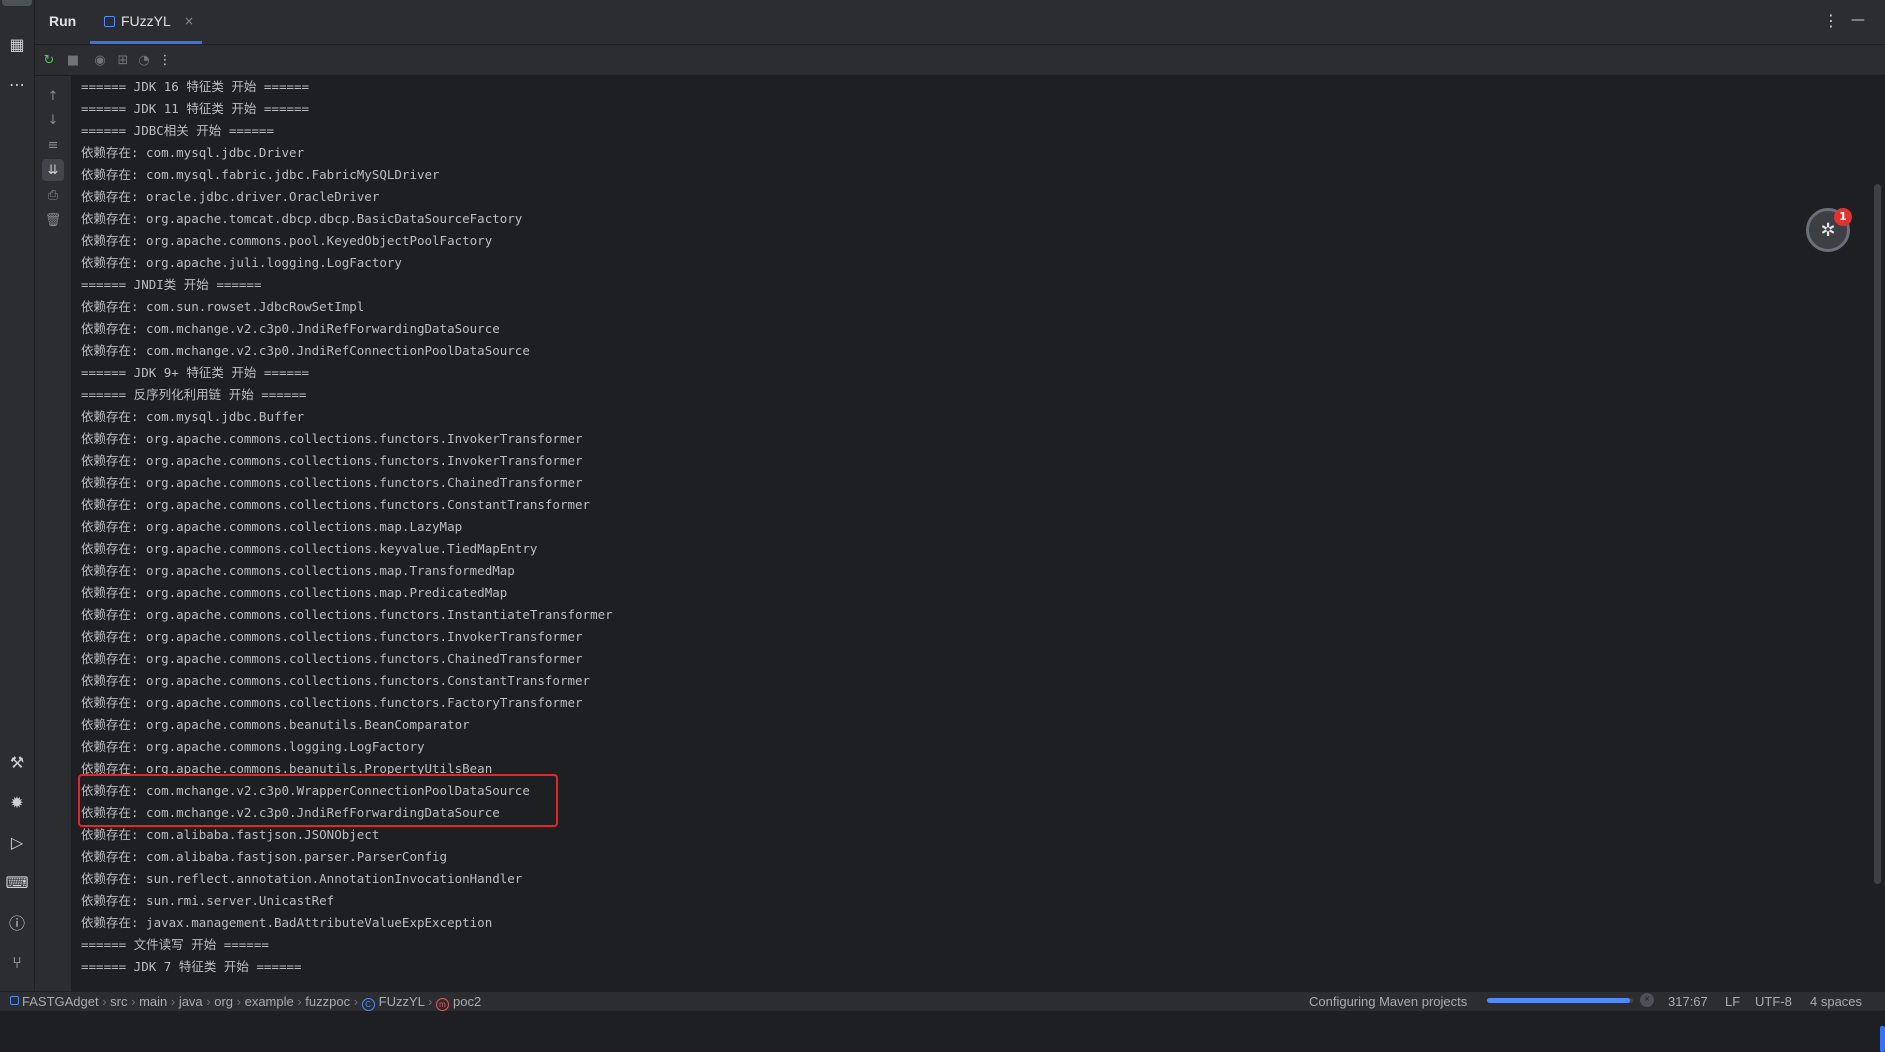 This screenshot has height=1052, width=1885. Describe the element at coordinates (109, 21) in the screenshot. I see `run-config-icon` at that location.